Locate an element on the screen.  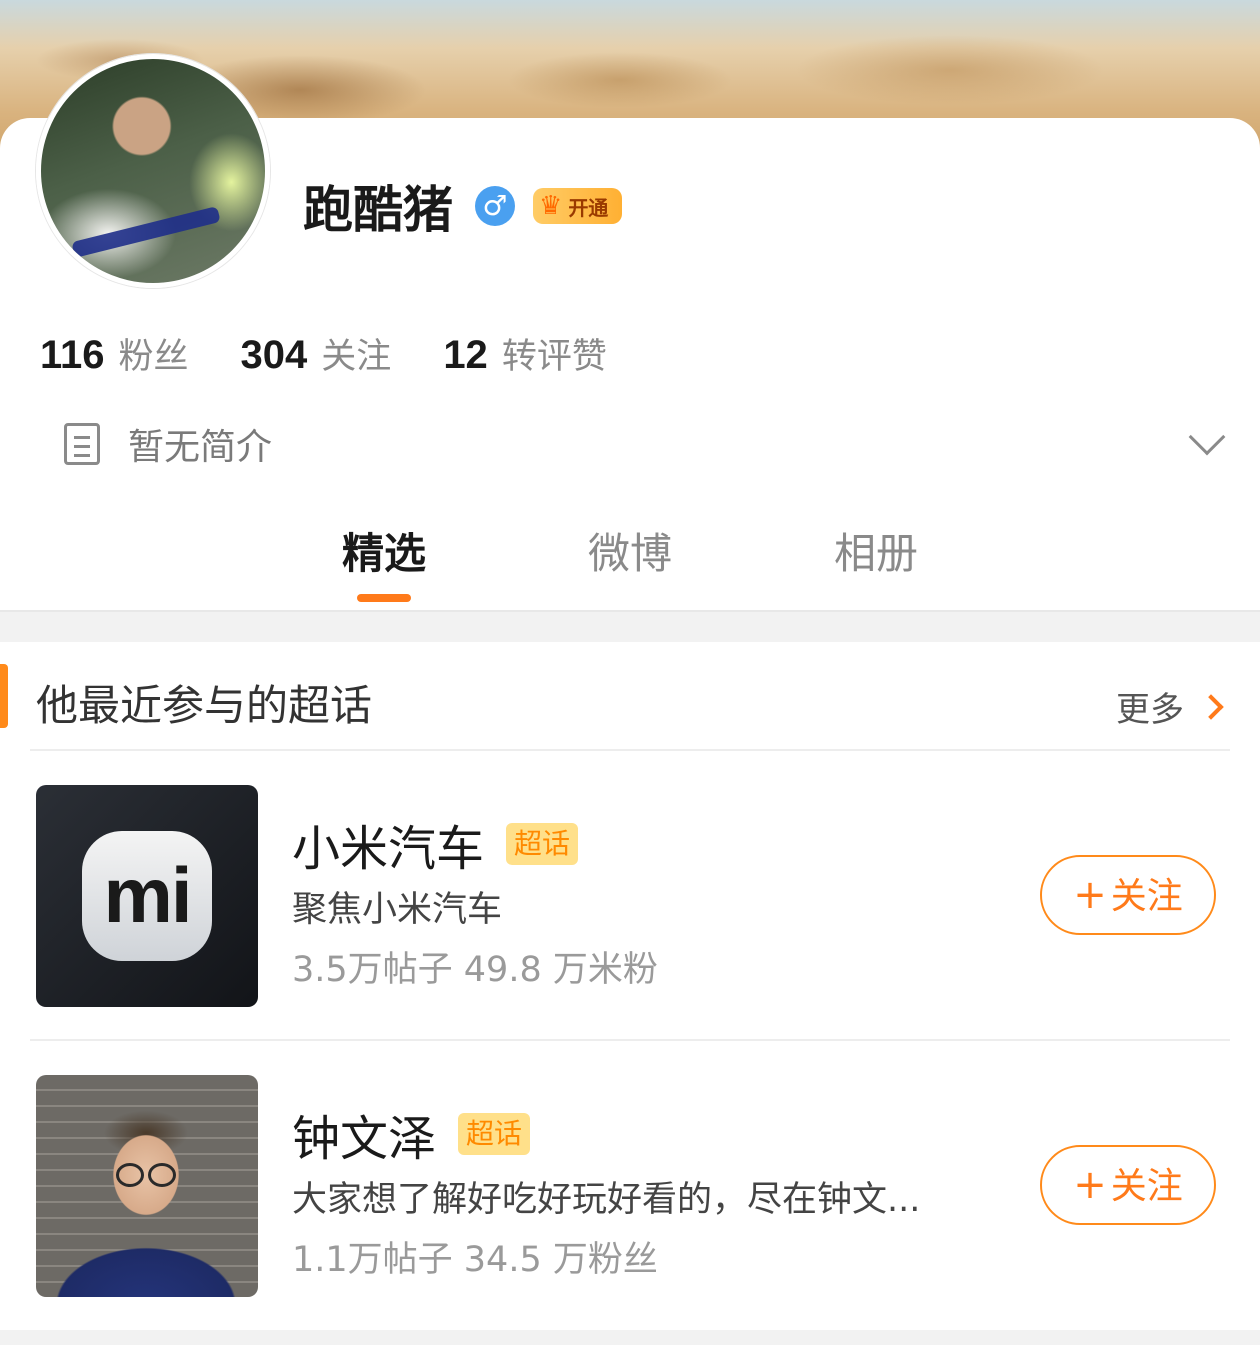
tab-album: 相册 is located at coordinates (876, 550).